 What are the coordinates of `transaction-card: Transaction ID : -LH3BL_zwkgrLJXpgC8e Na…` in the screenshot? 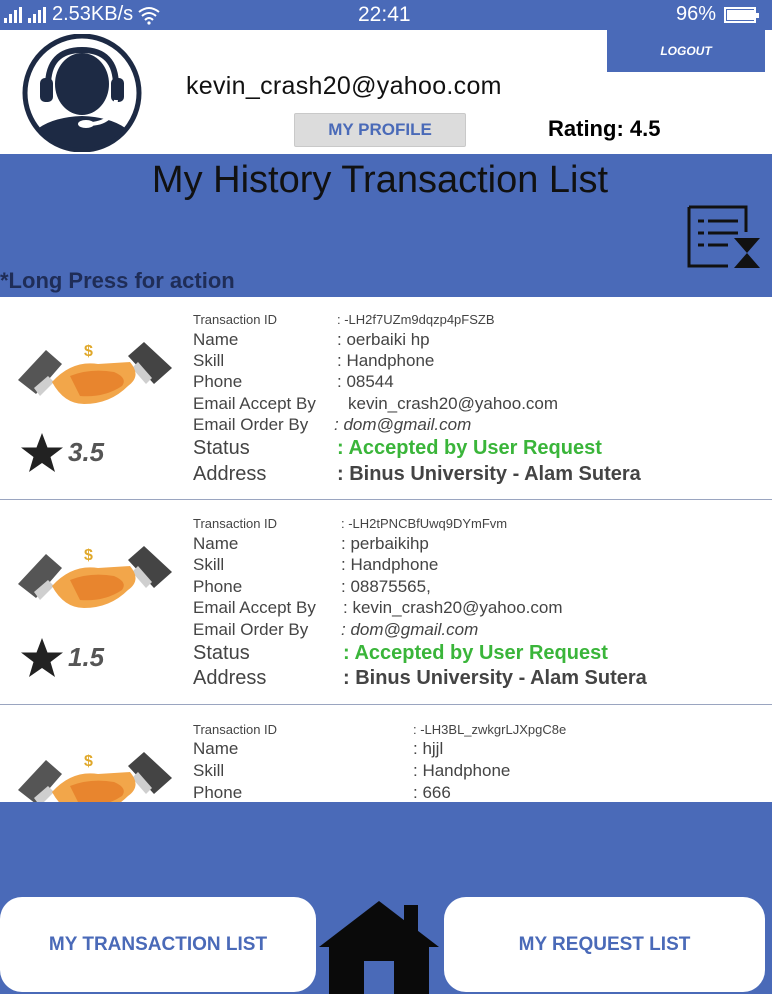 It's located at (386, 753).